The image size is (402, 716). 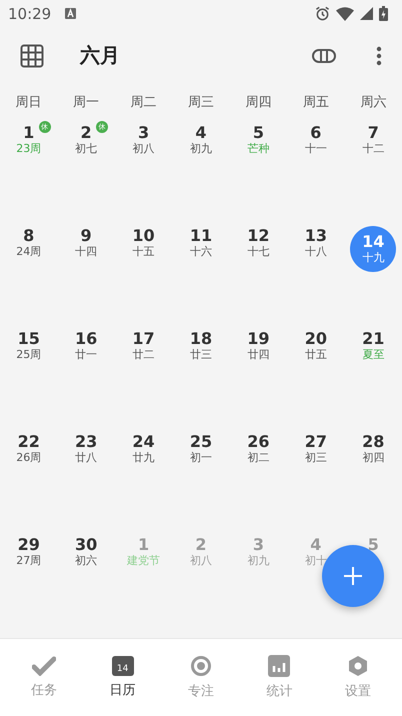 I want to click on toggle-icon, so click(x=324, y=55).